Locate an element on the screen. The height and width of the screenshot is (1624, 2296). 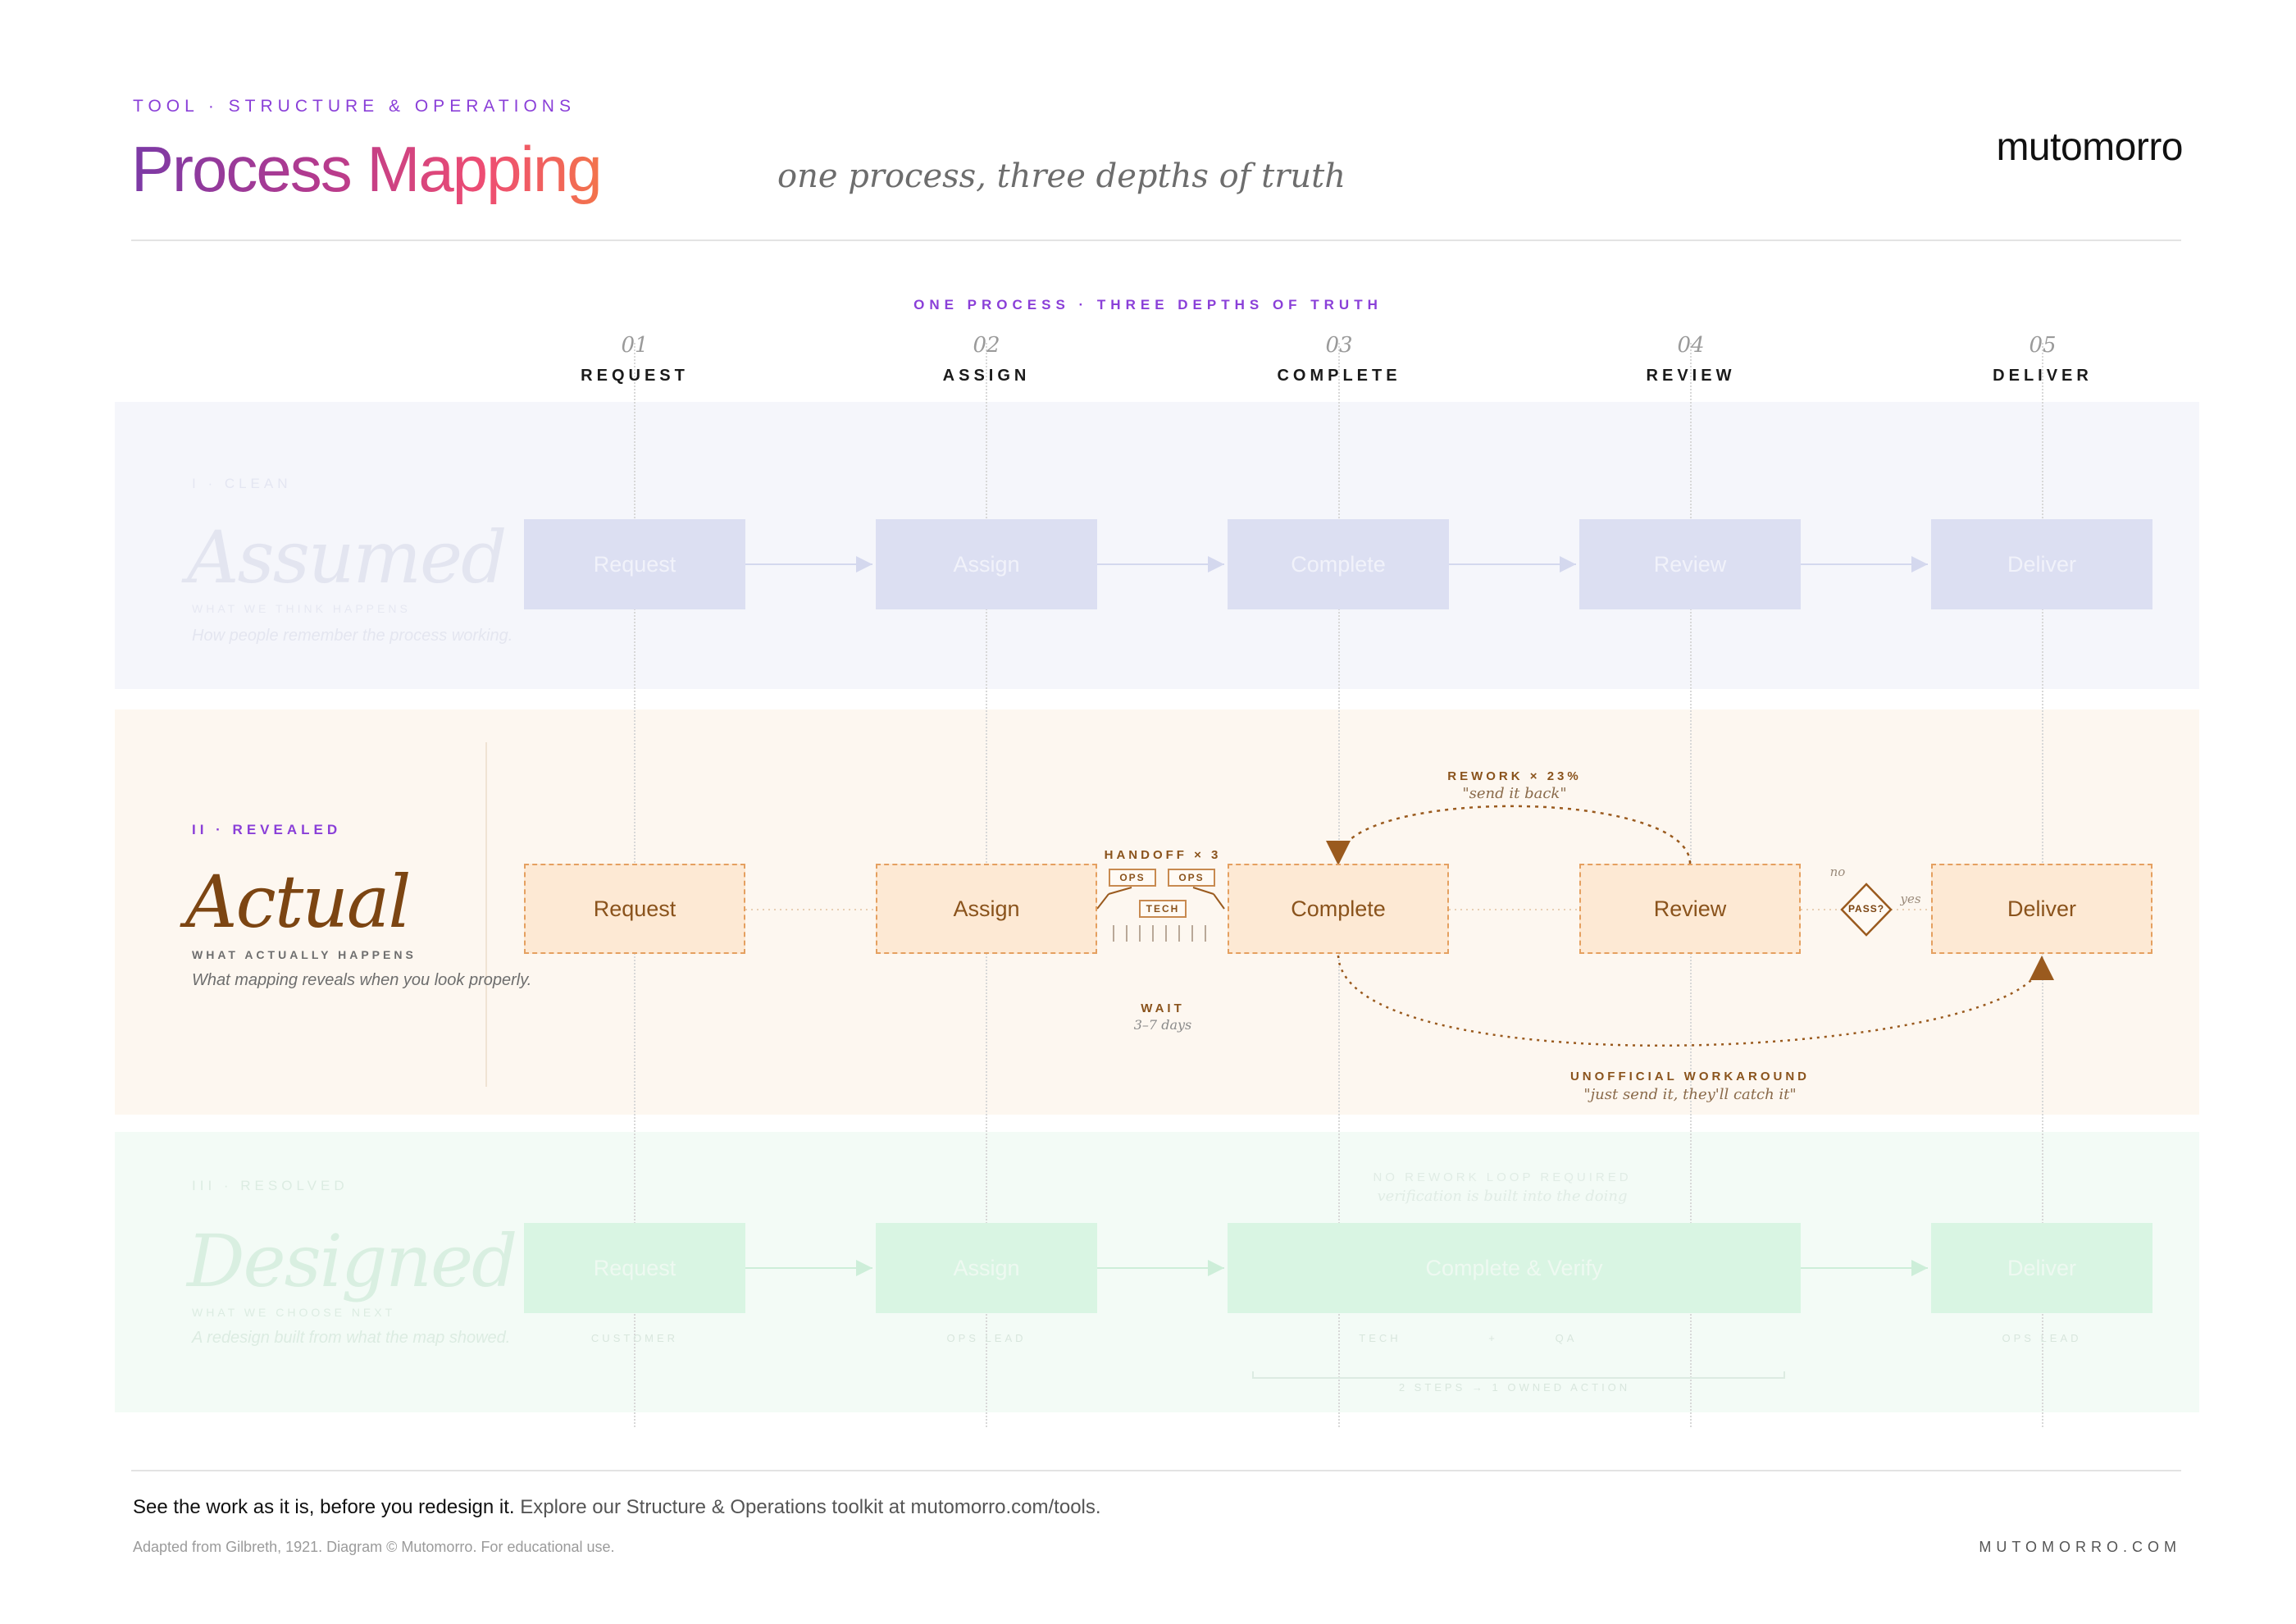
assumed-step-deliver: Deliver is located at coordinates (2041, 564).